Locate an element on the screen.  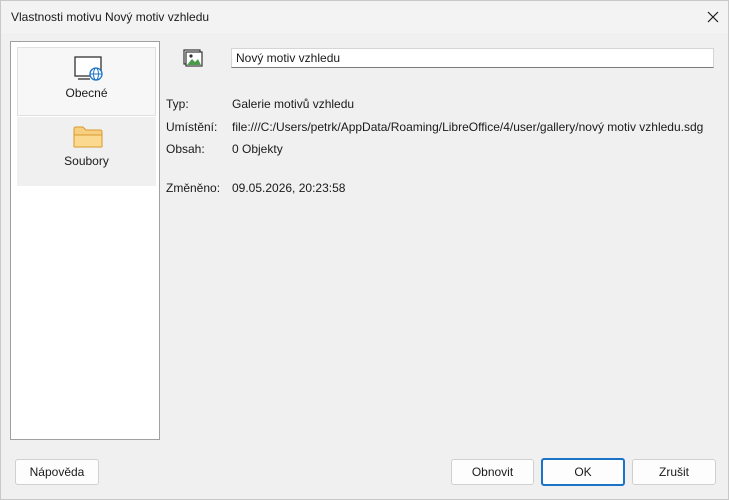
monitor-globe-icon is located at coordinates (88, 68).